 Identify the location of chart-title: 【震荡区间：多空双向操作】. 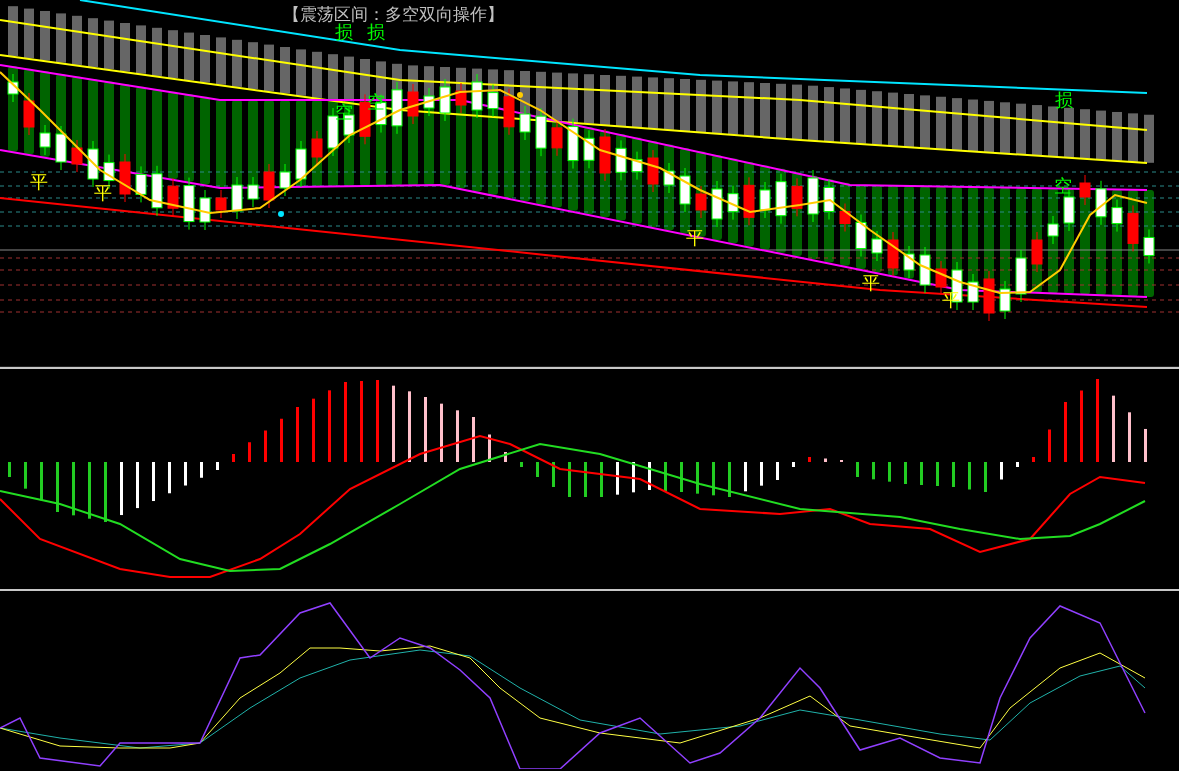
(393, 13).